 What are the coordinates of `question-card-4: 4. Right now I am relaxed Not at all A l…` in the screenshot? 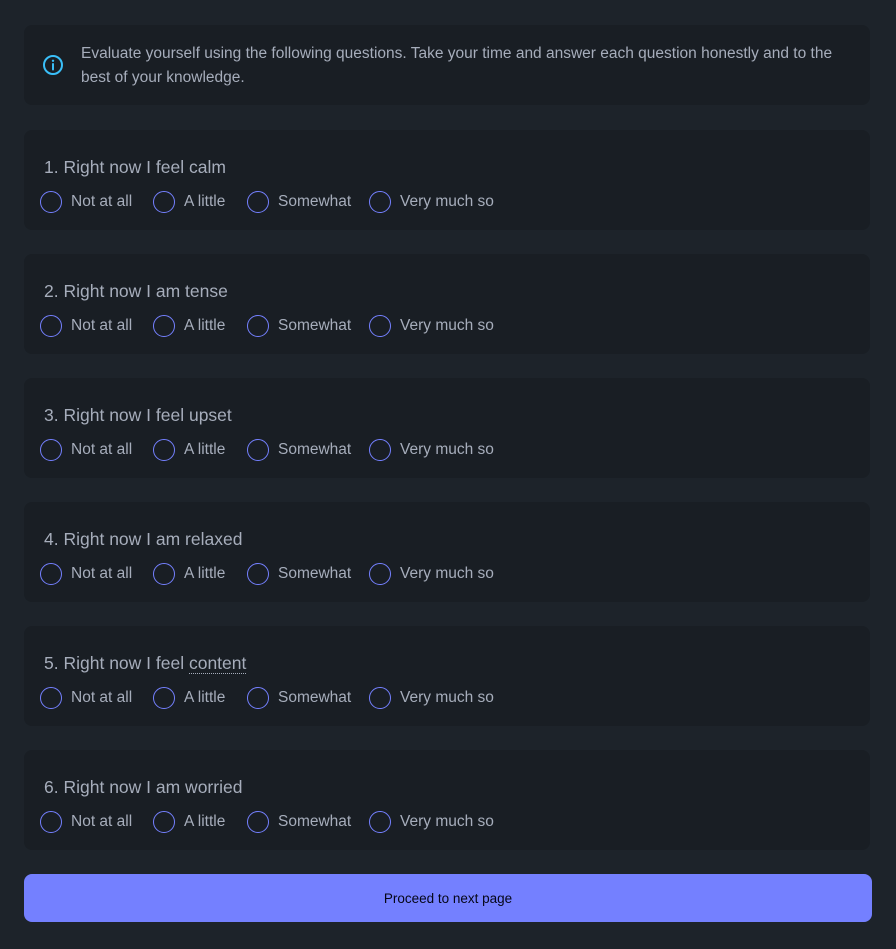 It's located at (447, 552).